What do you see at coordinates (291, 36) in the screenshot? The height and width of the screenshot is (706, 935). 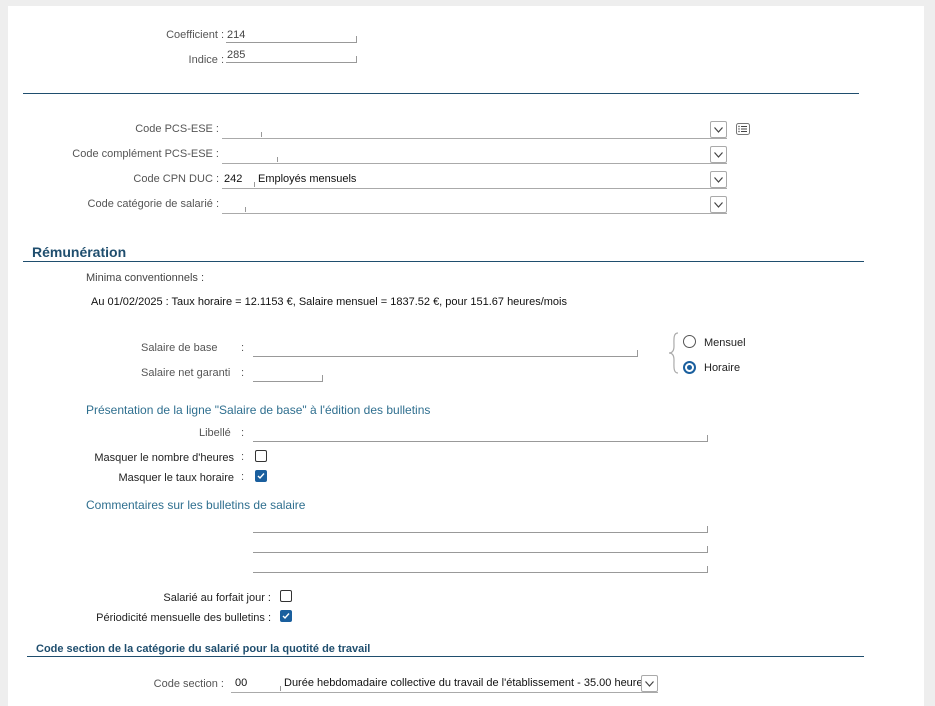 I see `coefficient-input: 214` at bounding box center [291, 36].